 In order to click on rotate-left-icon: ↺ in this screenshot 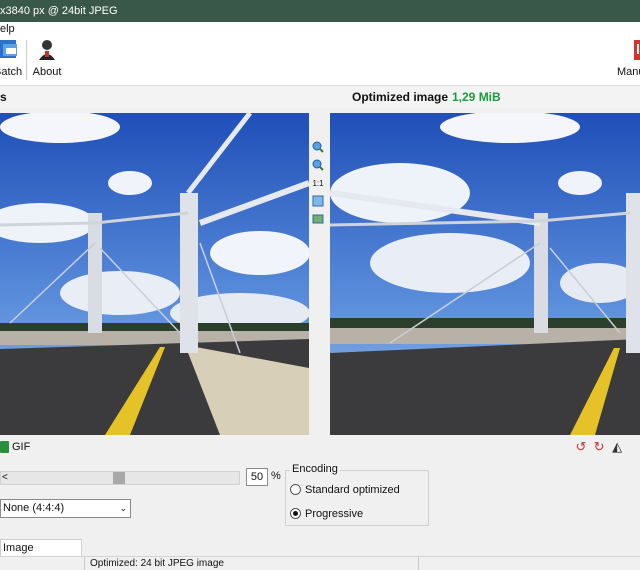, I will do `click(581, 447)`.